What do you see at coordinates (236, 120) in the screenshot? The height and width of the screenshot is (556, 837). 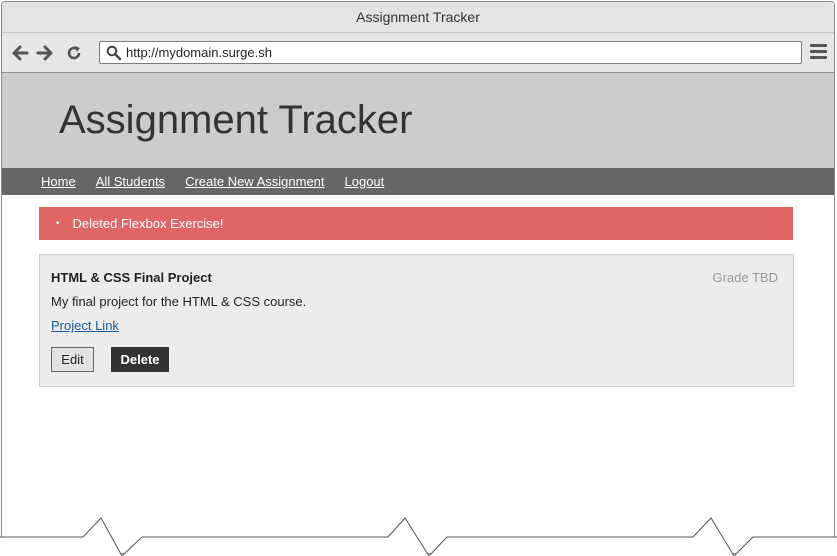 I see `page-title: Assignment Tracker` at bounding box center [236, 120].